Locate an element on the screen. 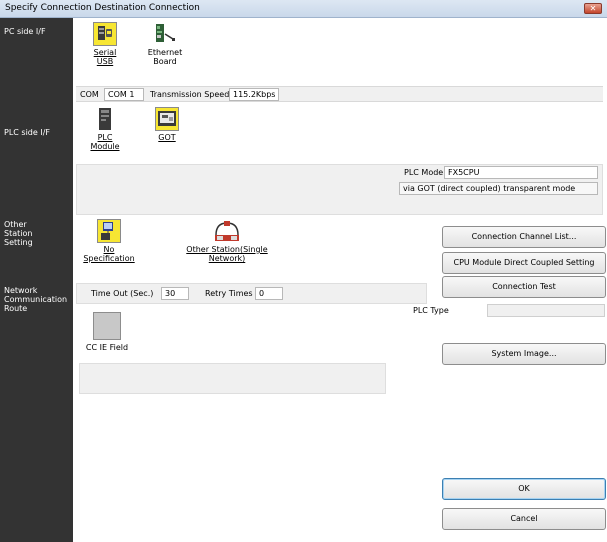  network-route-panel is located at coordinates (232, 378).